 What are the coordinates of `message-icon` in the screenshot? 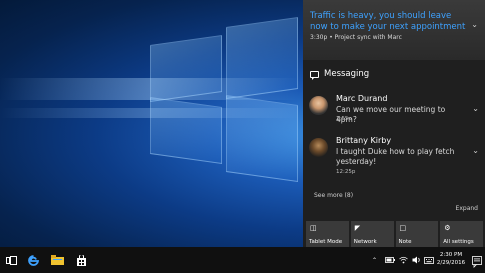 It's located at (314, 75).